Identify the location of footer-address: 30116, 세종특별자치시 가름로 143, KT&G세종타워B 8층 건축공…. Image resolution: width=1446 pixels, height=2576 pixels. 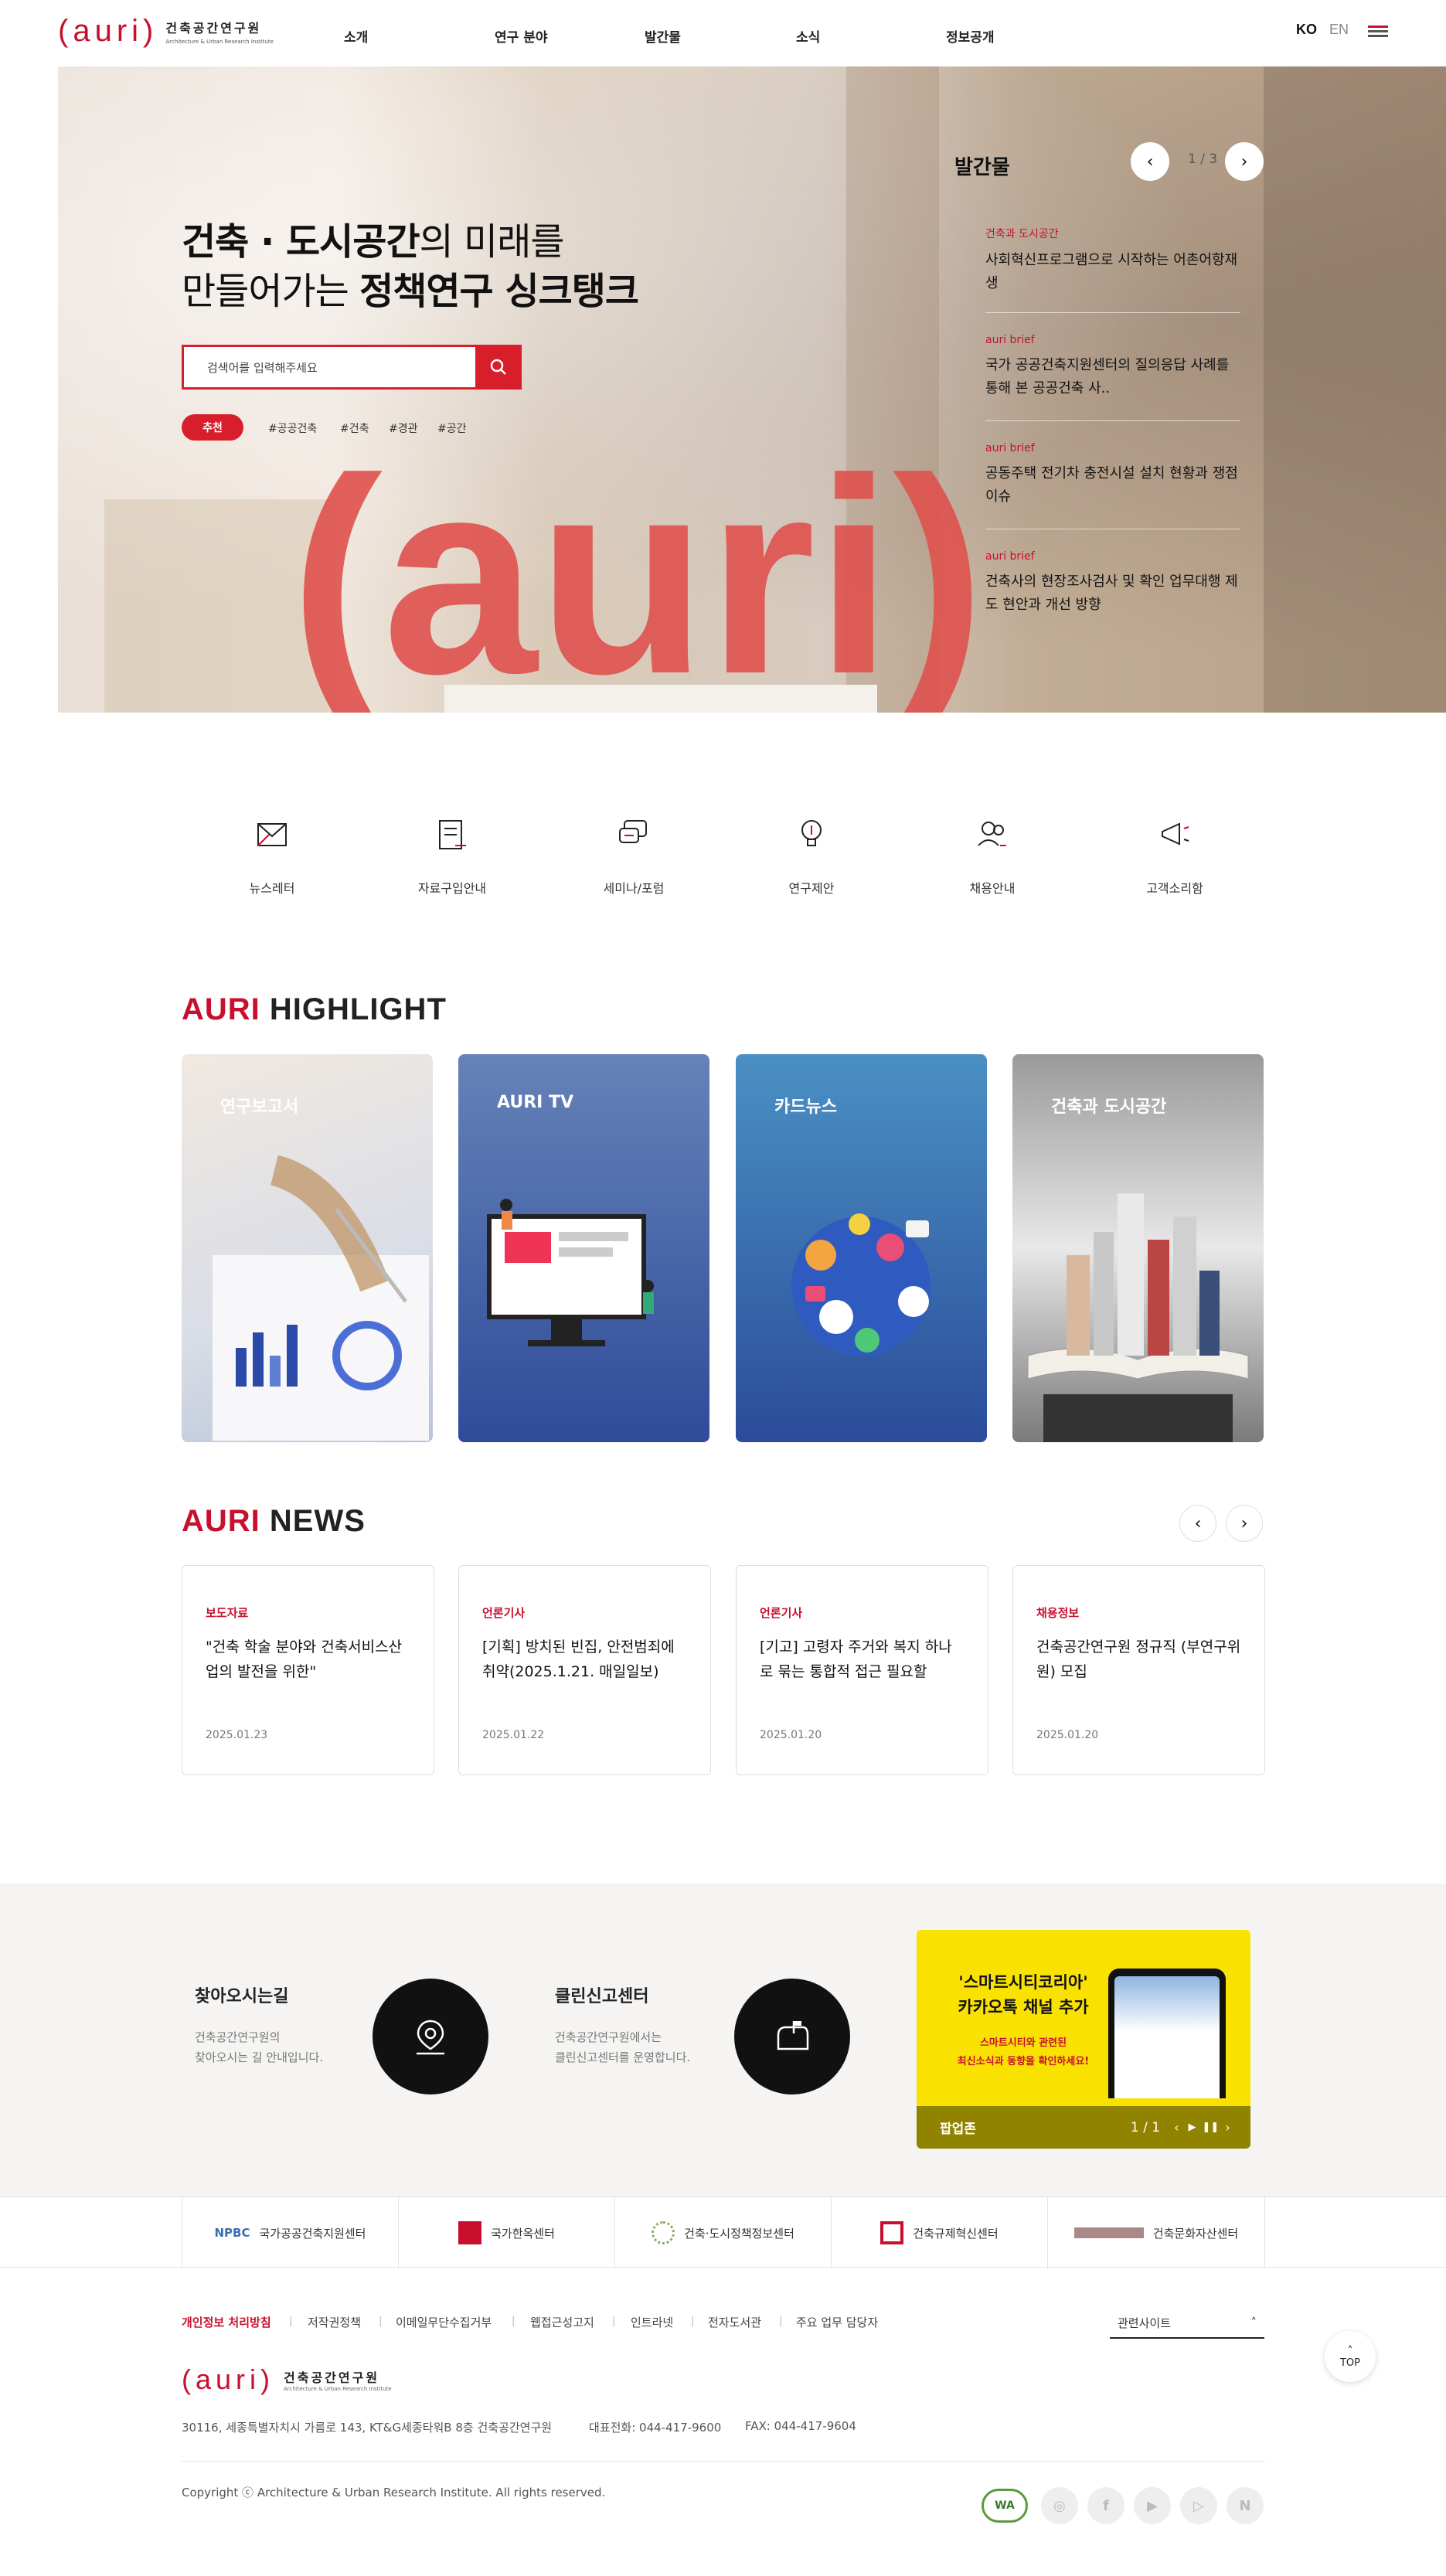
(367, 2428).